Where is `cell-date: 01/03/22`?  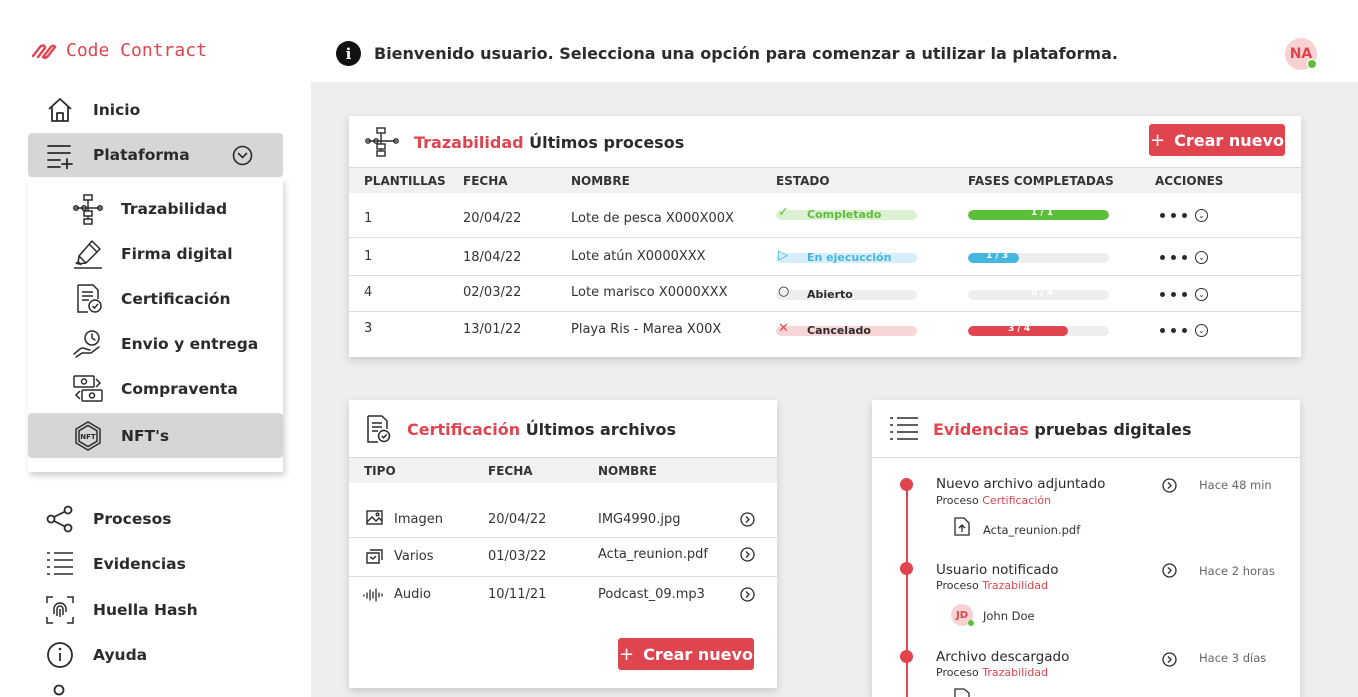 cell-date: 01/03/22 is located at coordinates (517, 556).